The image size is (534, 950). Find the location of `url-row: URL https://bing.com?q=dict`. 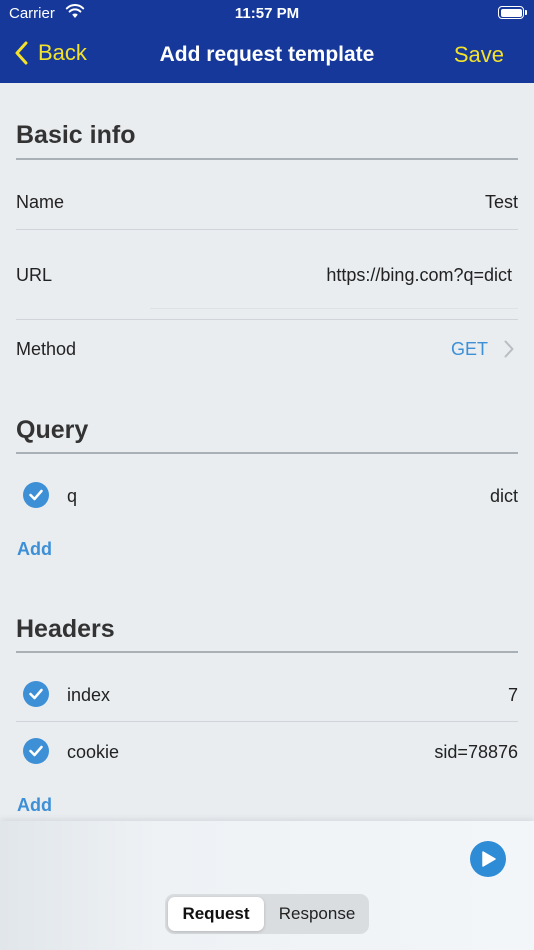

url-row: URL https://bing.com?q=dict is located at coordinates (267, 275).